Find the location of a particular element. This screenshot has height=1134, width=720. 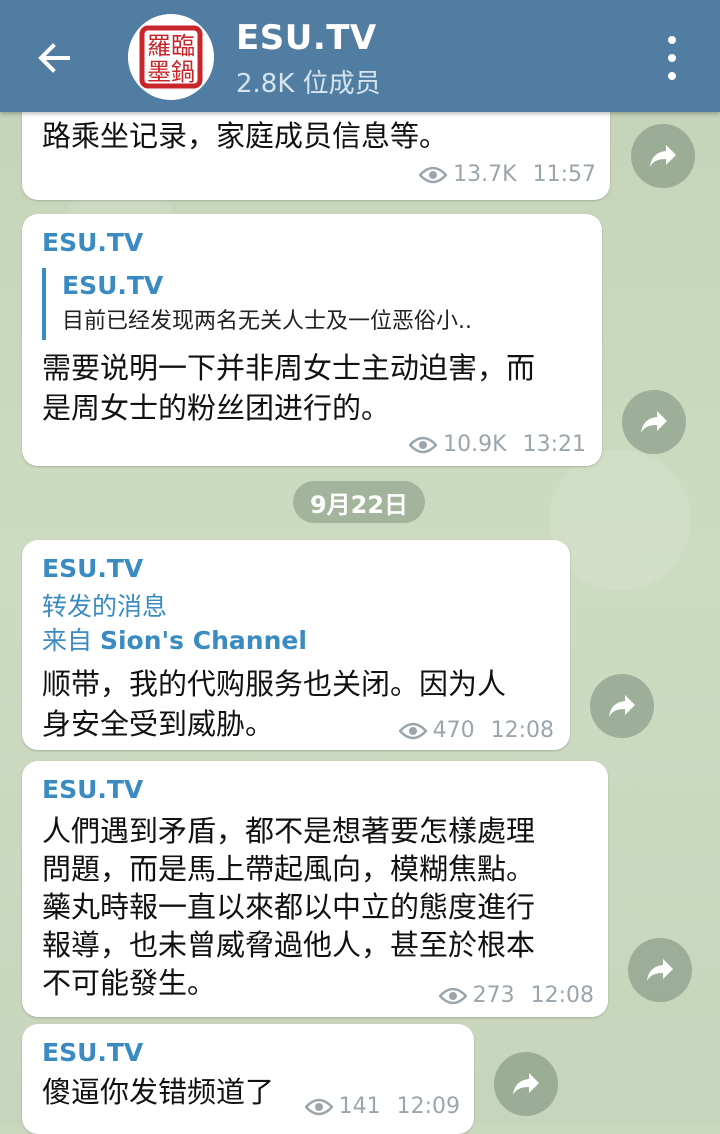

message-time: 13:21 is located at coordinates (554, 444).